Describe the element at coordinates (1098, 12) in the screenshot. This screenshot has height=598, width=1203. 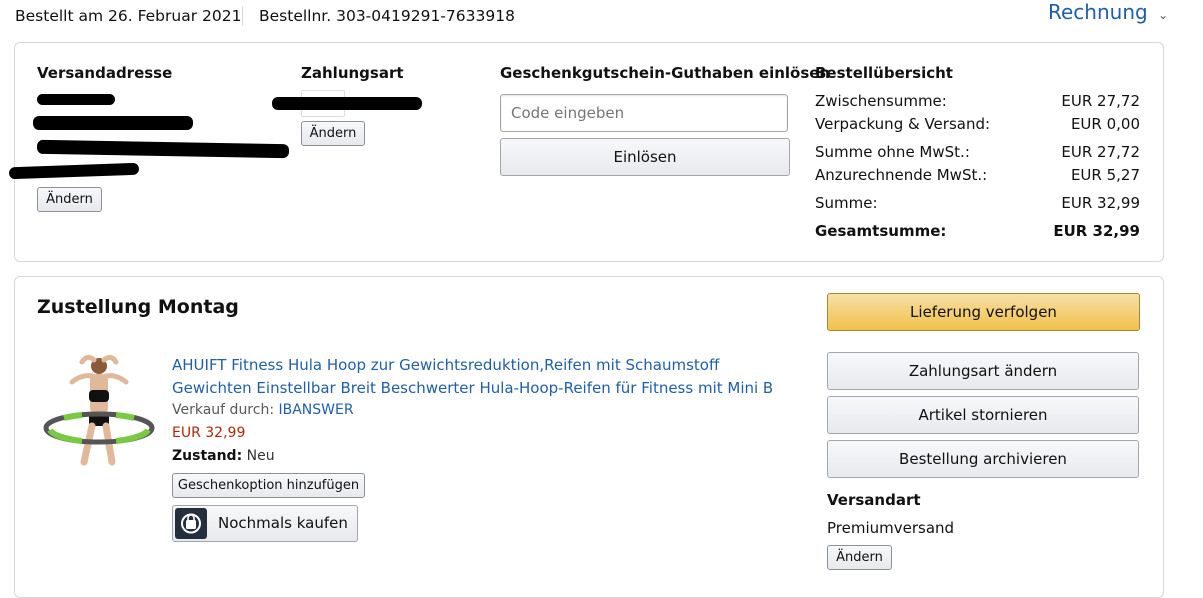
I see `invoice-label: Rechnung` at that location.